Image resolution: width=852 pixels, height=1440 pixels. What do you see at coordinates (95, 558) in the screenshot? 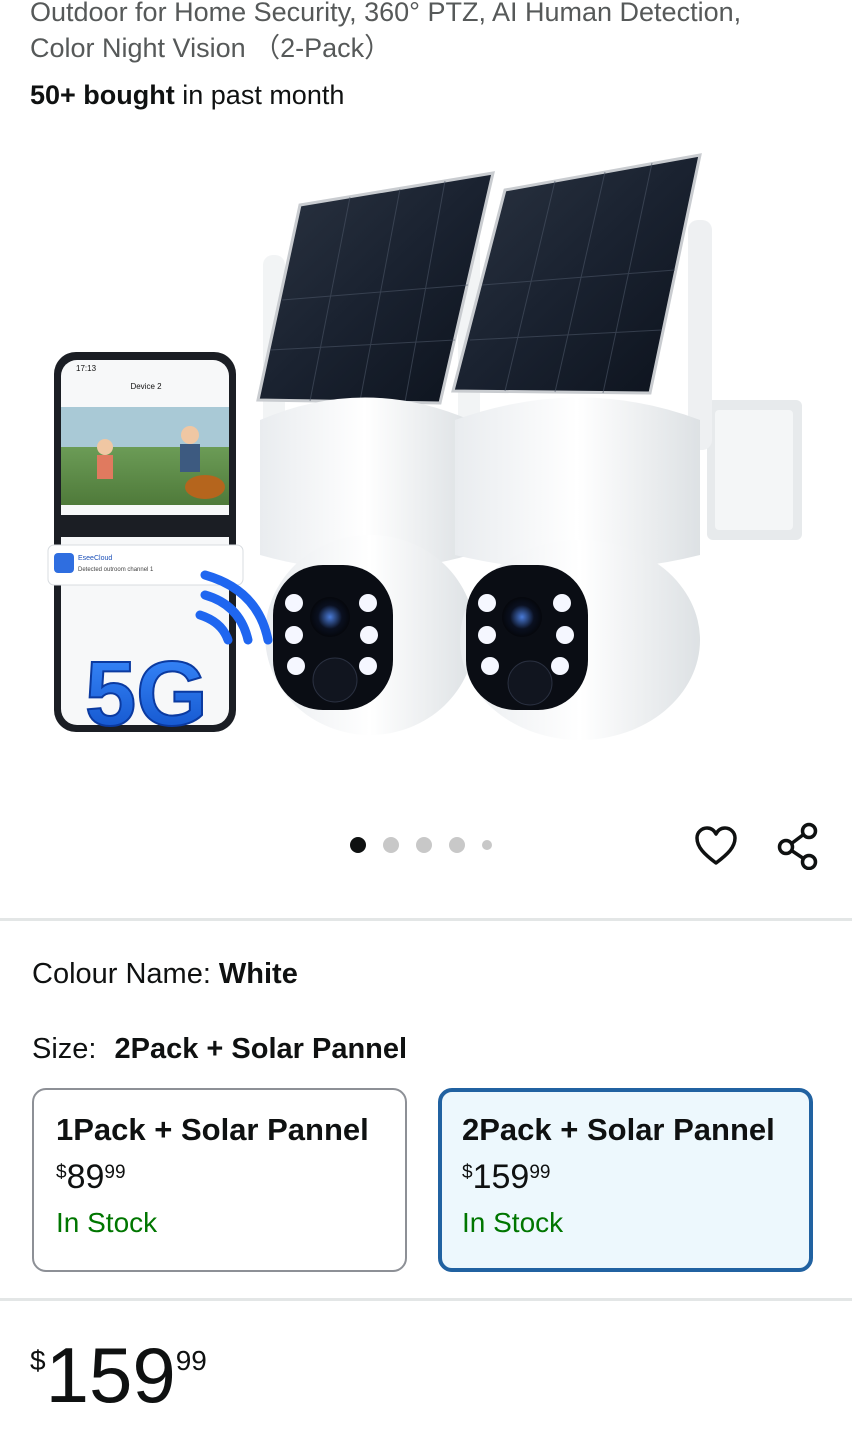
I see `notification-app: EseeCloud` at bounding box center [95, 558].